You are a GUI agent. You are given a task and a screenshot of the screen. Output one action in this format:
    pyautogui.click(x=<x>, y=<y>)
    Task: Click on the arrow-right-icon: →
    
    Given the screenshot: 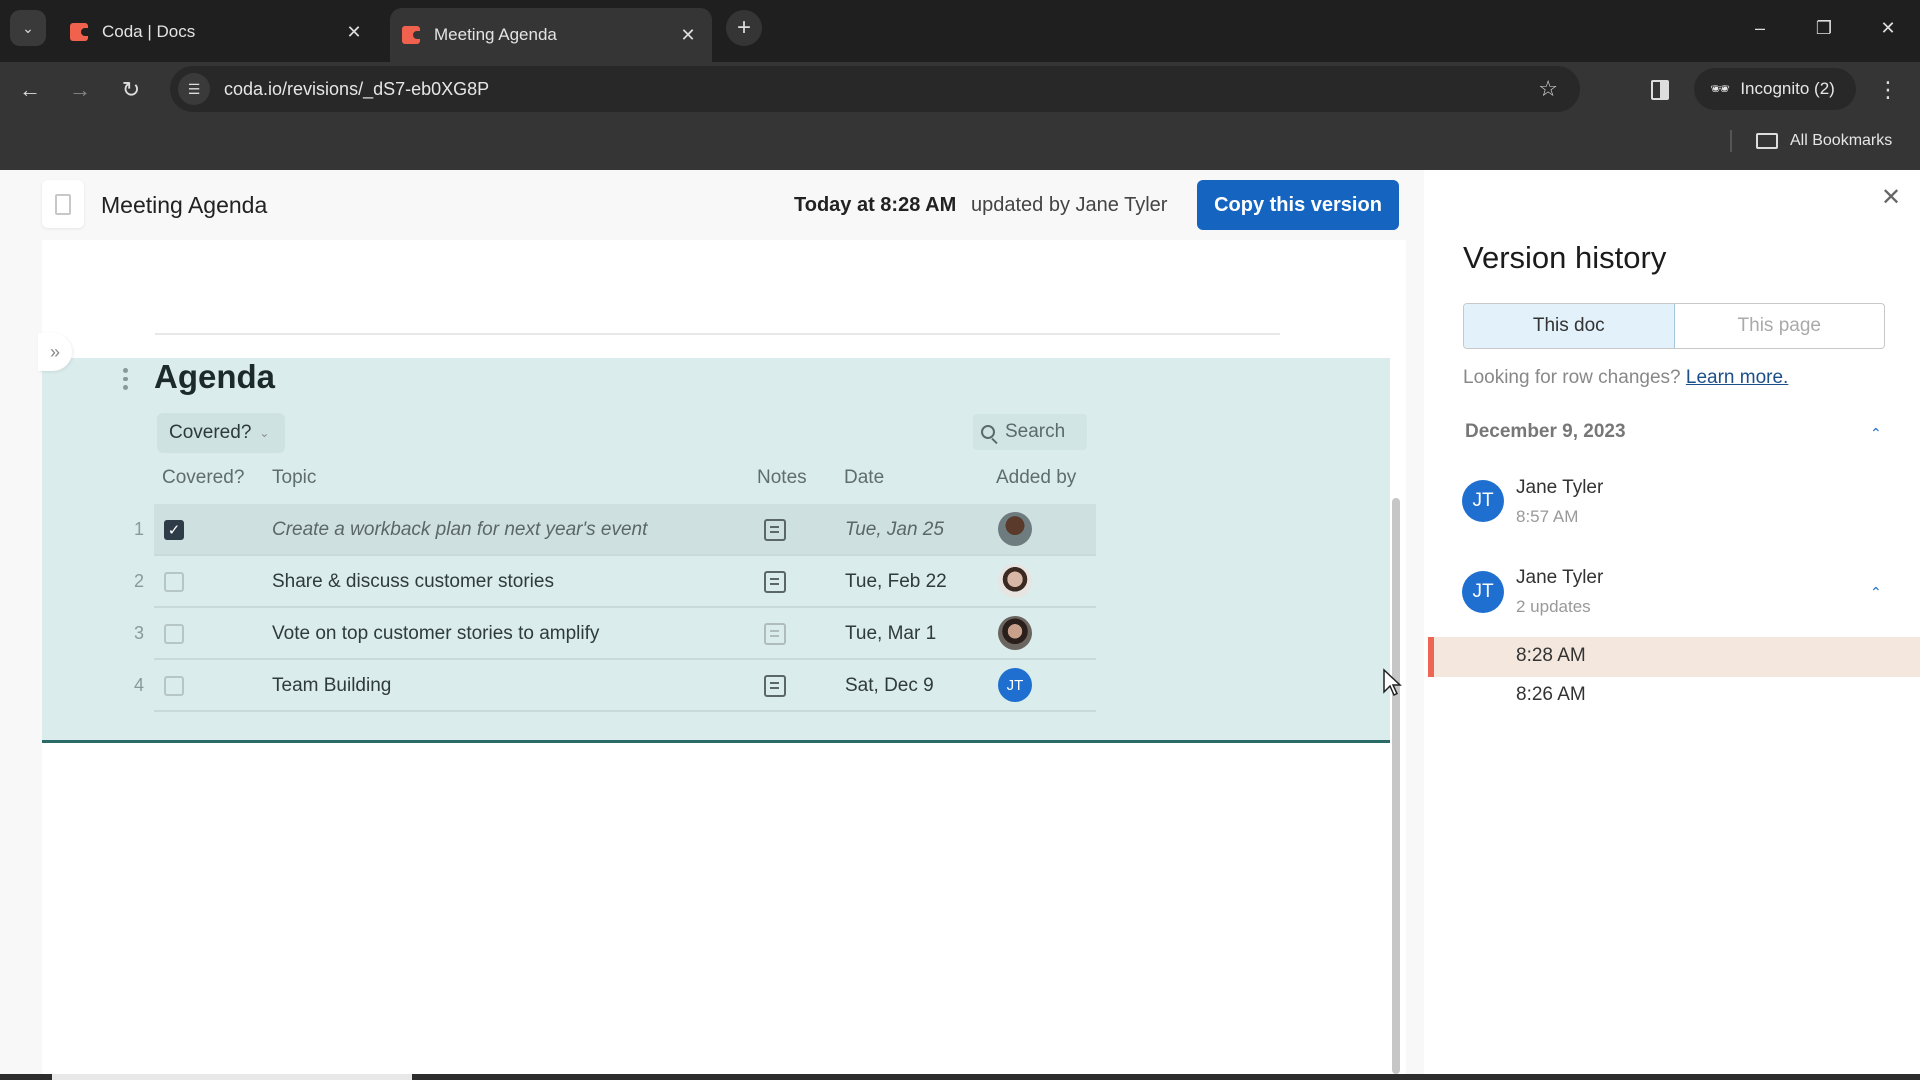 What is the action you would take?
    pyautogui.click(x=80, y=89)
    